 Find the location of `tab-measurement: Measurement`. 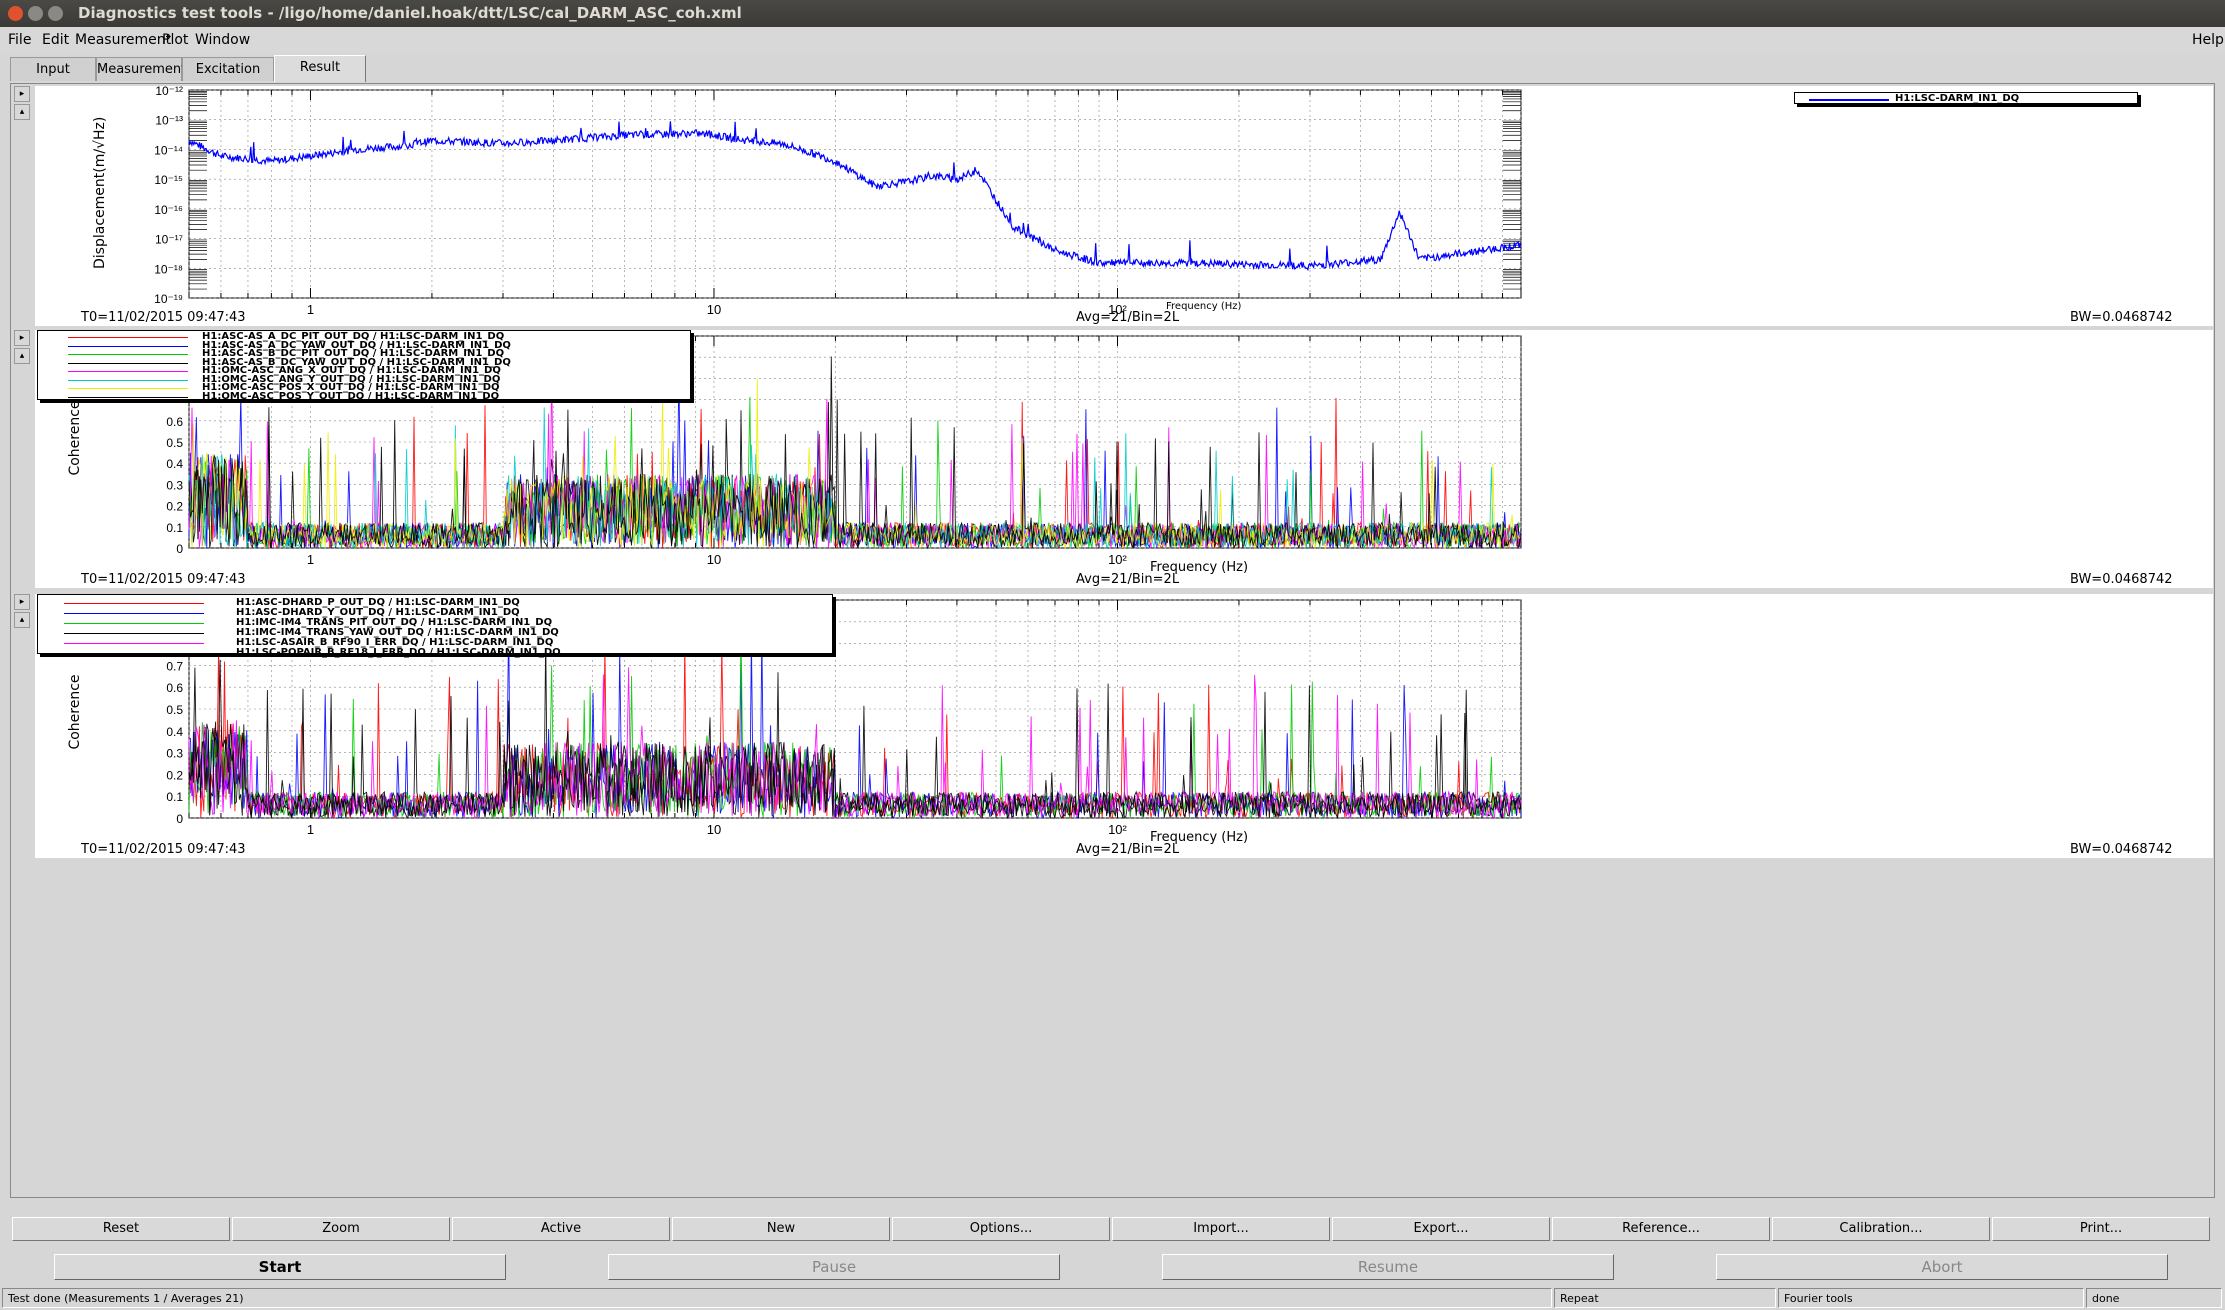

tab-measurement: Measurement is located at coordinates (141, 69).